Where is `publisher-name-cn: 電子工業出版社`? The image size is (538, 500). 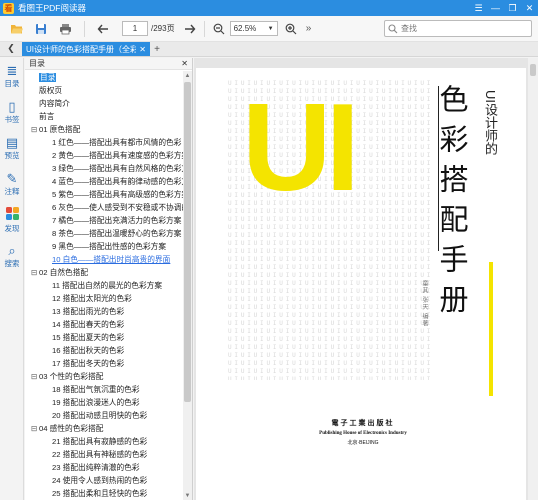
publisher-name-cn: 電子工業出版社 is located at coordinates (363, 422).